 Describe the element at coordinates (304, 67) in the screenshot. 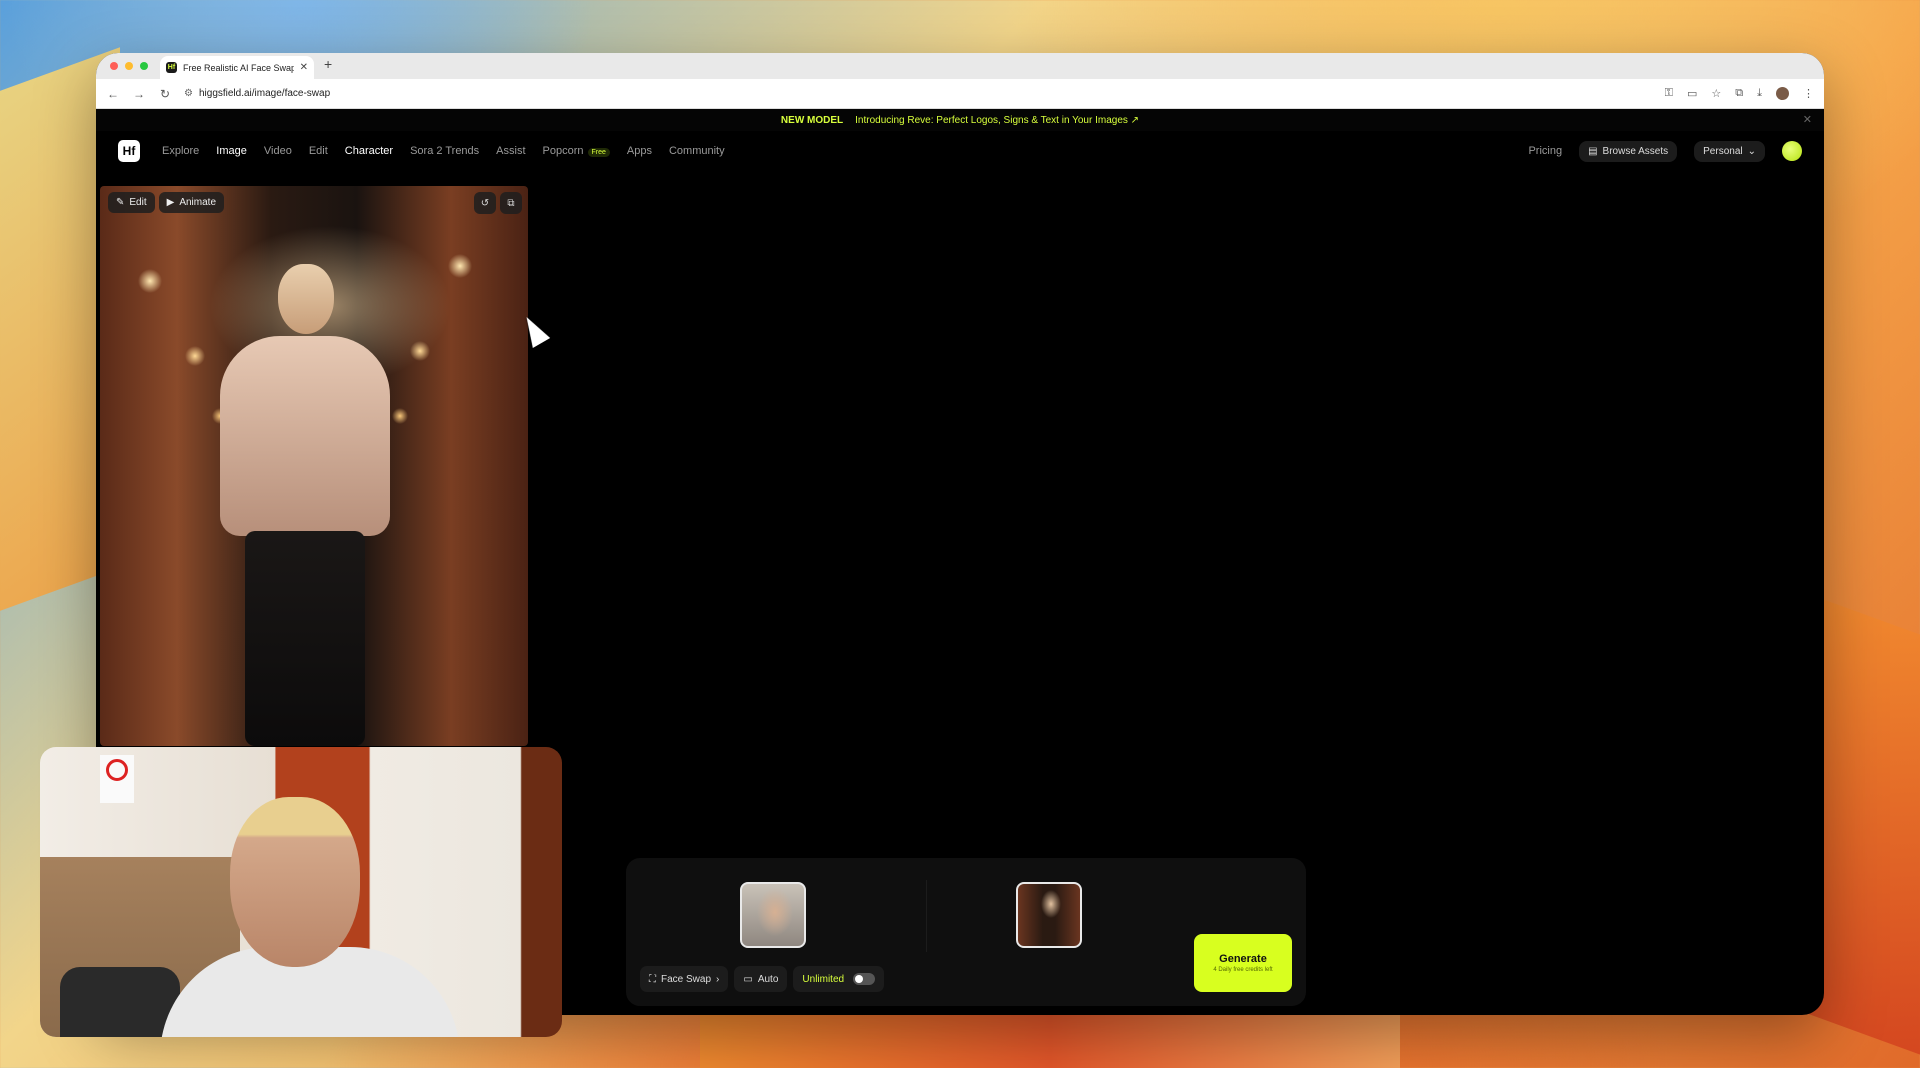

I see `close-tab-icon: ✕` at that location.